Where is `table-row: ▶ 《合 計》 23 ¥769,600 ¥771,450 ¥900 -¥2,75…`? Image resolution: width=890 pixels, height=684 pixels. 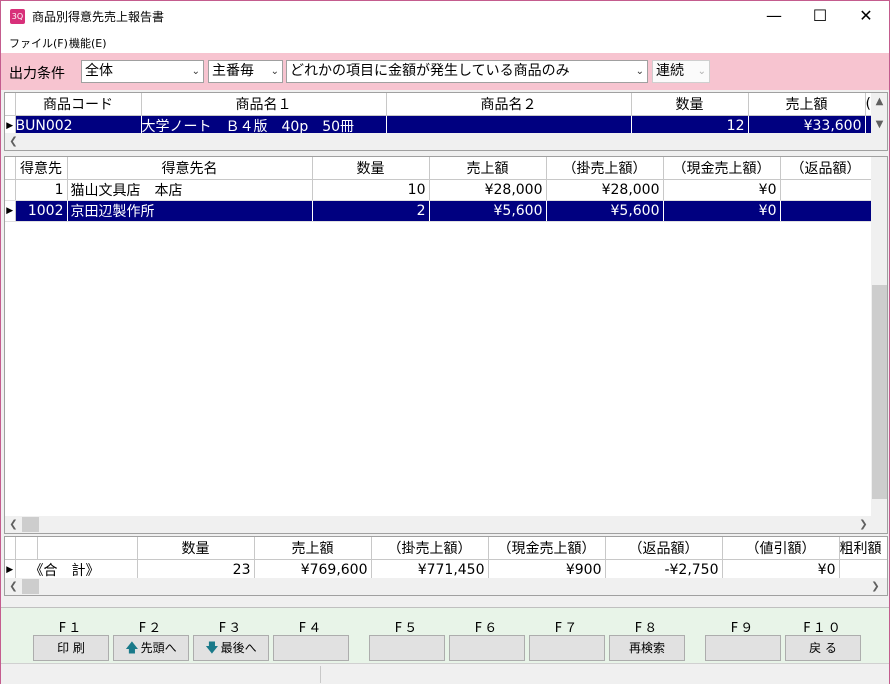
table-row: ▶ 《合 計》 23 ¥769,600 ¥771,450 ¥900 -¥2,75… is located at coordinates (446, 570).